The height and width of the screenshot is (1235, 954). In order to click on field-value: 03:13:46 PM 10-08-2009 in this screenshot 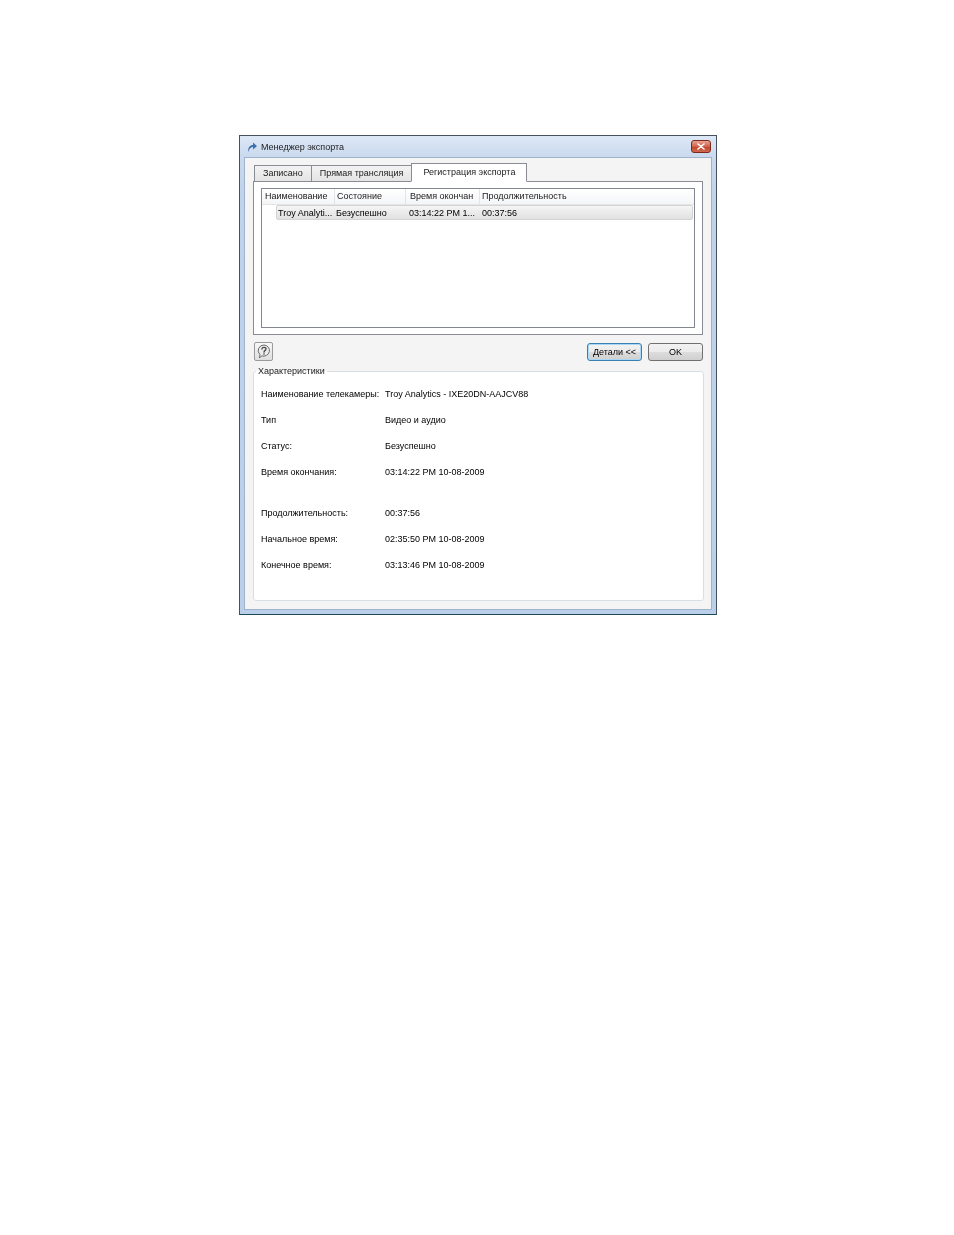, I will do `click(435, 565)`.